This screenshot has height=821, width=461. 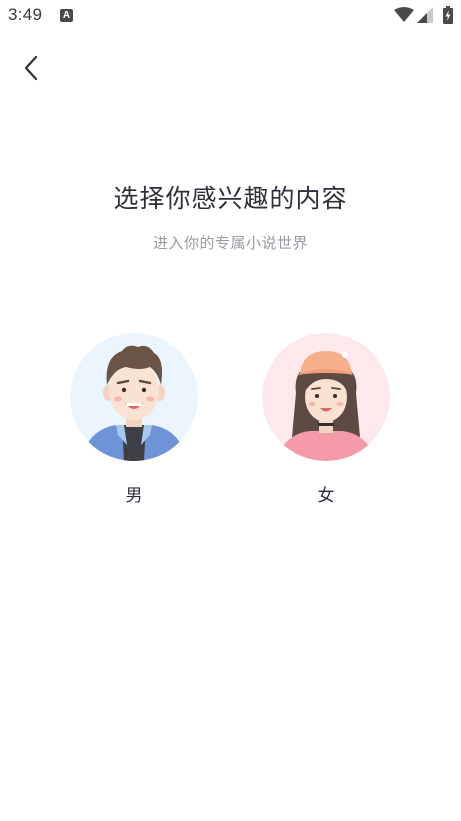 I want to click on page-title: 选择你感兴趣的内容, so click(x=230, y=198).